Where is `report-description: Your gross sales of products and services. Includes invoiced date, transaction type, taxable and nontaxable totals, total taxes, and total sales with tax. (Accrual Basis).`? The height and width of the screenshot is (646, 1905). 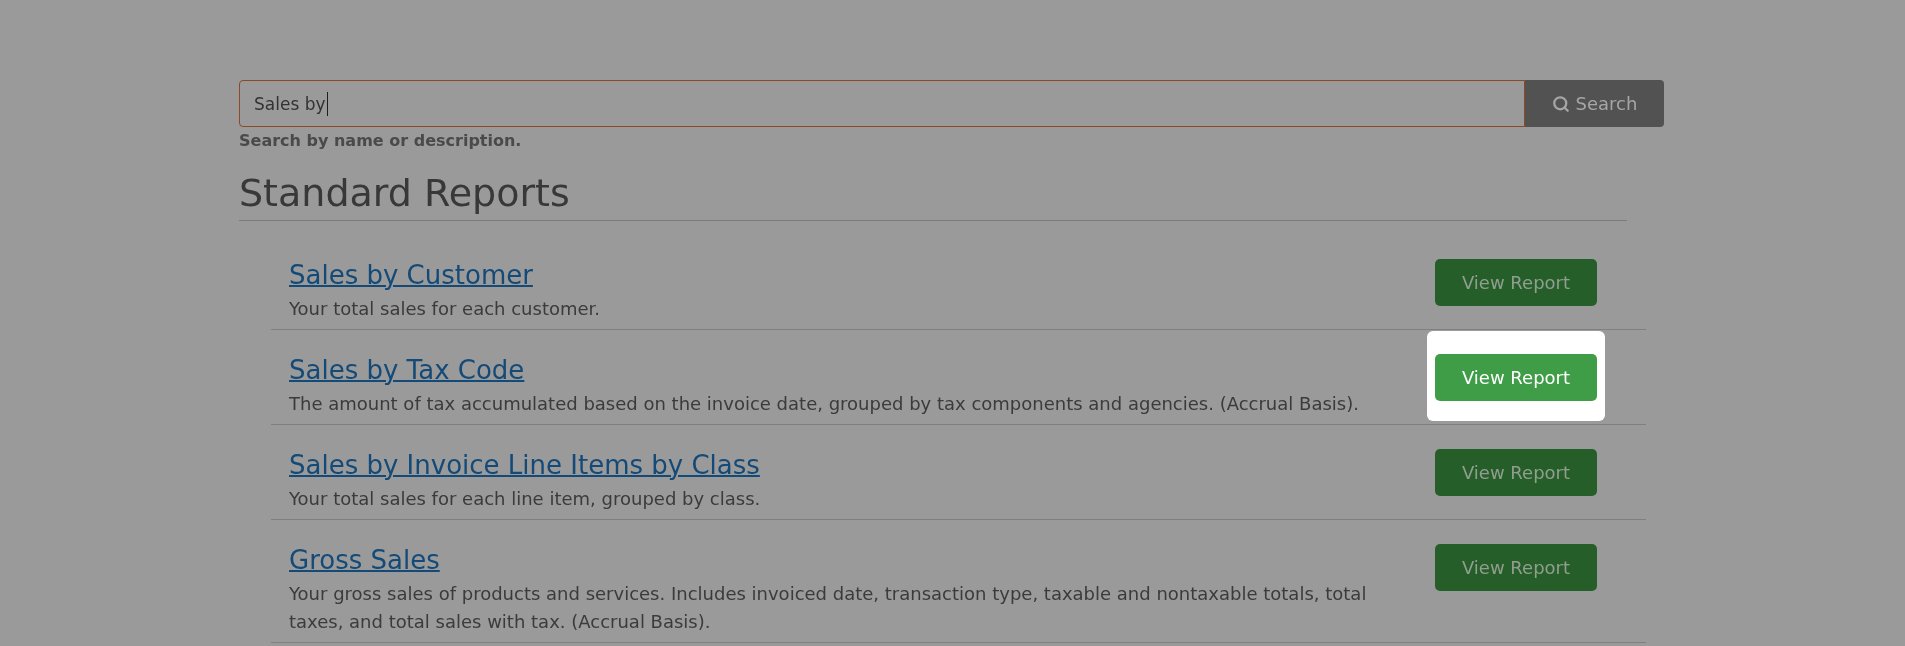
report-description: Your gross sales of products and services. Includes invoiced date, transaction type, taxable and nontaxable totals, total taxes, and total sales with tax. (Accrual Basis). is located at coordinates (828, 608).